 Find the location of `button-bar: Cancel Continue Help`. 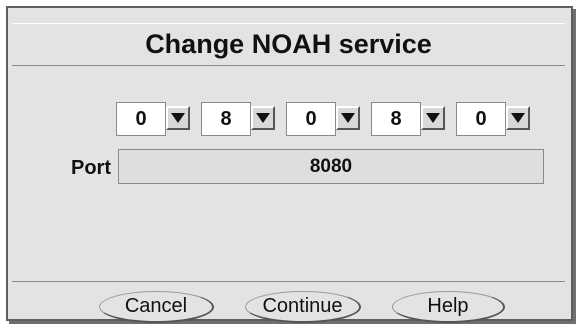

button-bar: Cancel Continue Help is located at coordinates (288, 302).